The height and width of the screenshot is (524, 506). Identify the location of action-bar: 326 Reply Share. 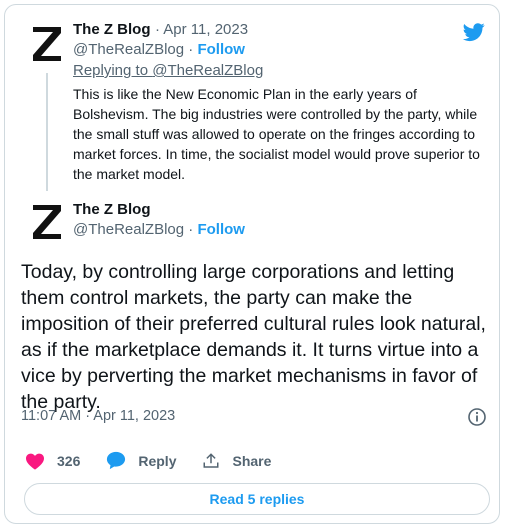
(161, 460).